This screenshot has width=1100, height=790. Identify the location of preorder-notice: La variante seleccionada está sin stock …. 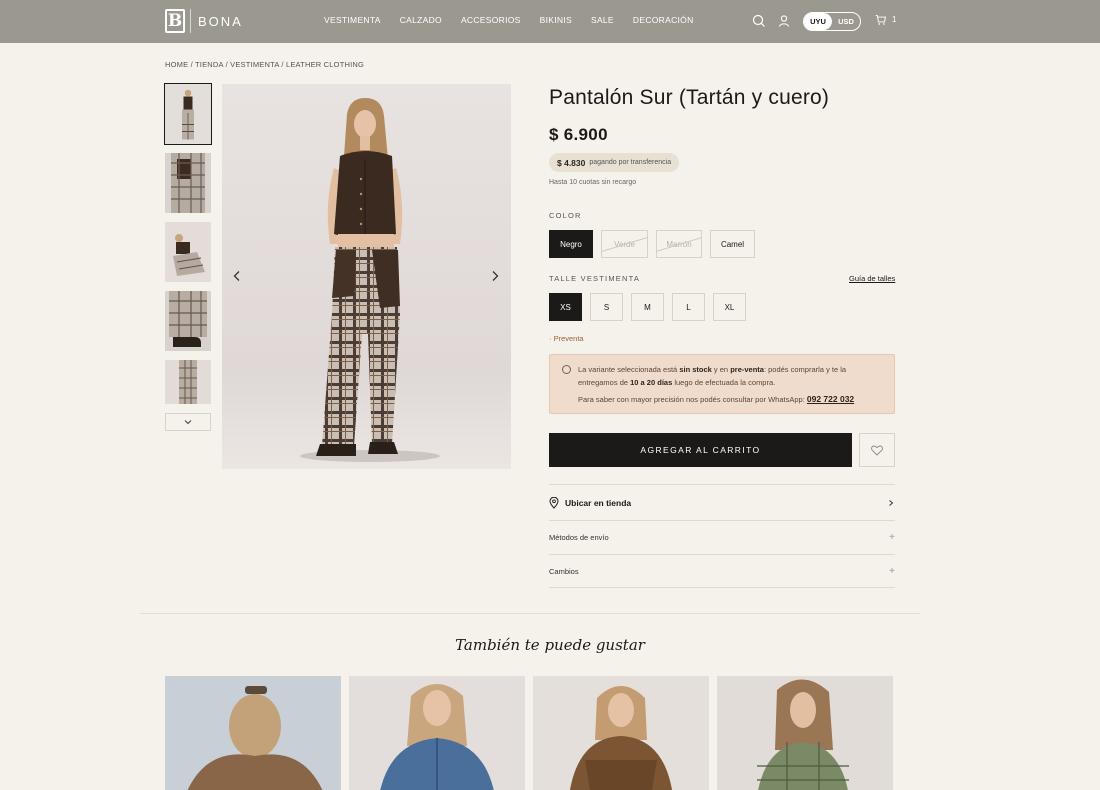
(722, 384).